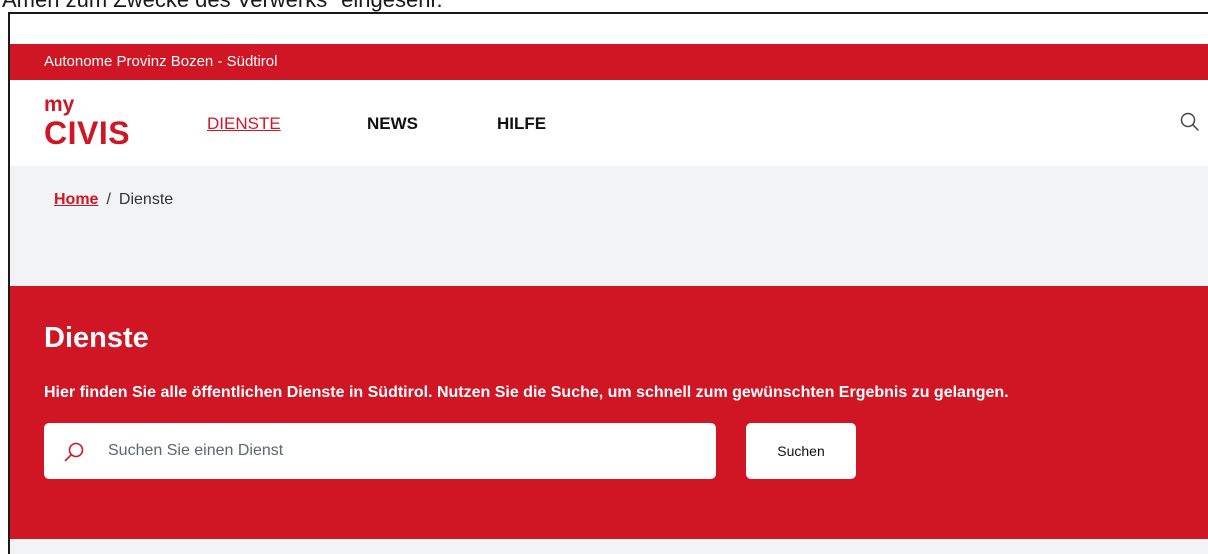 The image size is (1208, 554). What do you see at coordinates (160, 61) in the screenshot?
I see `province-bar-text: Autonome Provinz Bozen - Südtirol` at bounding box center [160, 61].